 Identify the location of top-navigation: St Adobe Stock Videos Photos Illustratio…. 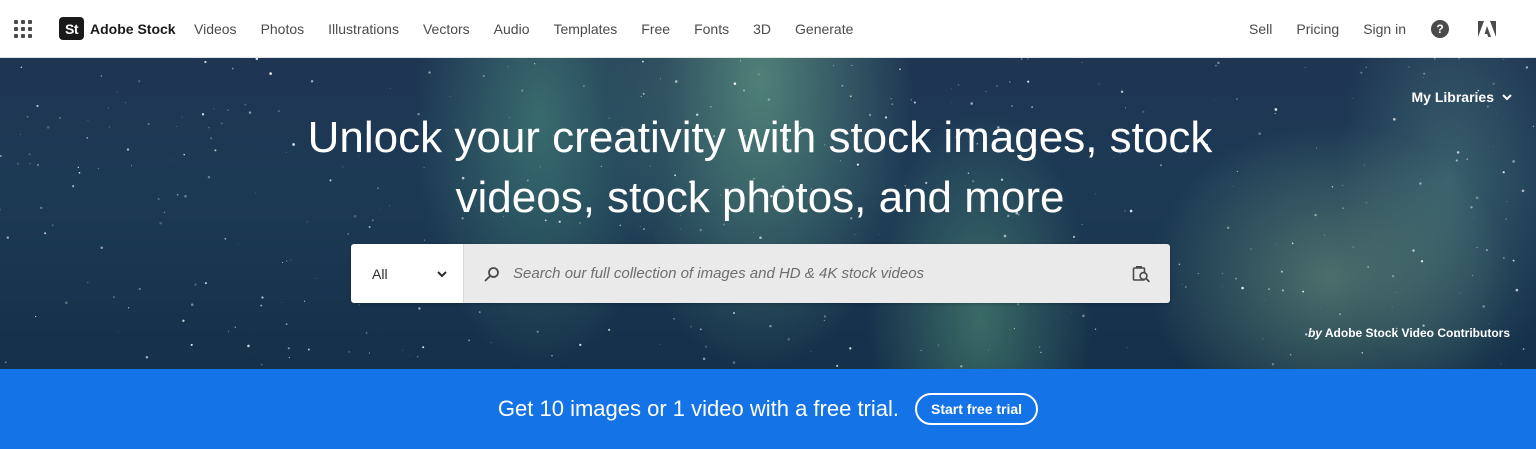
(768, 29).